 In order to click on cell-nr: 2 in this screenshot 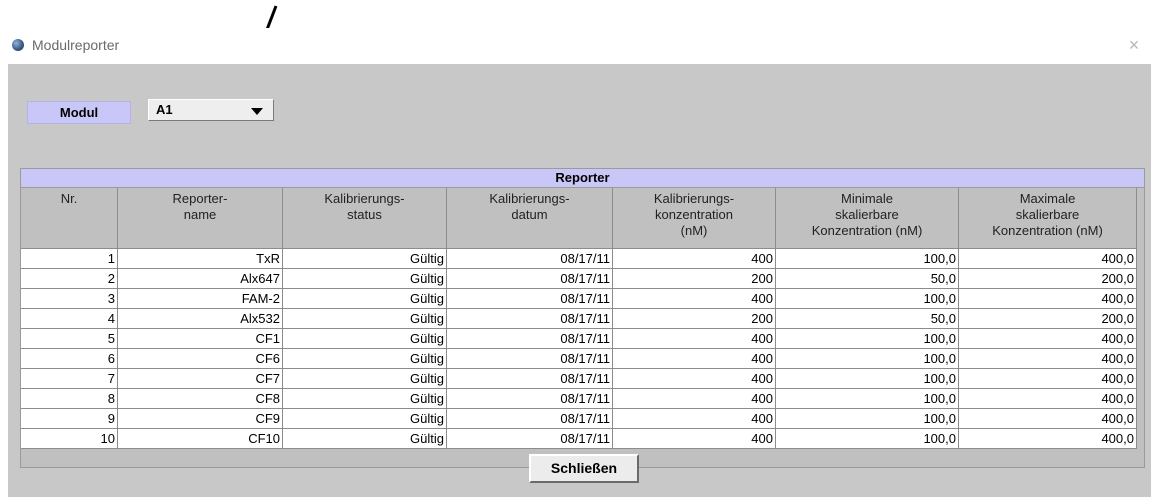, I will do `click(69, 279)`.